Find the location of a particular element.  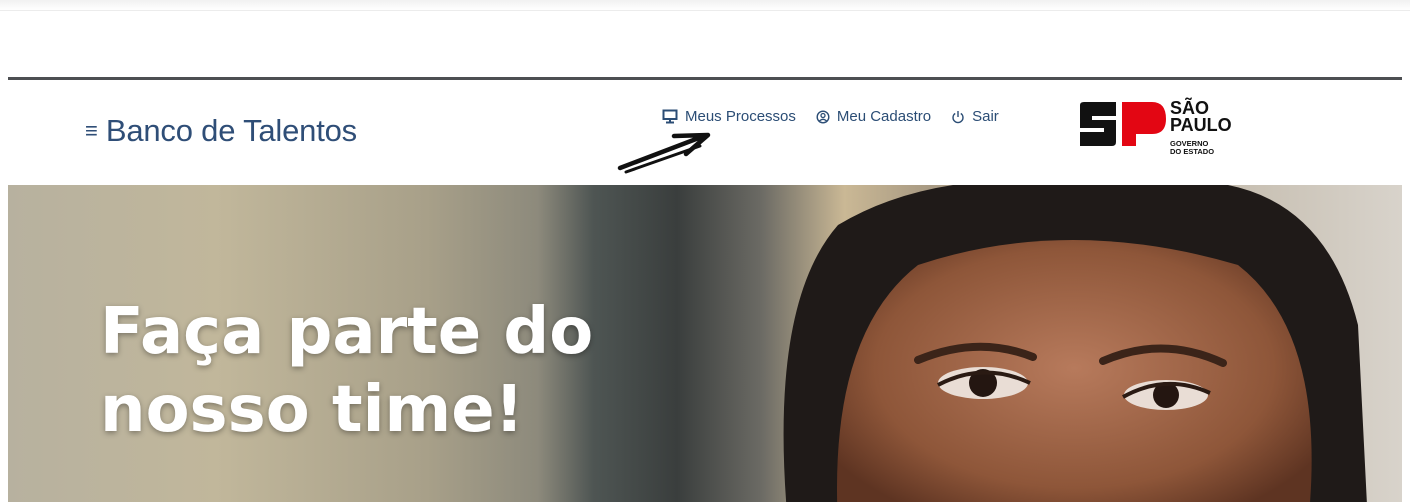

sp-logo-icon is located at coordinates (1123, 124).